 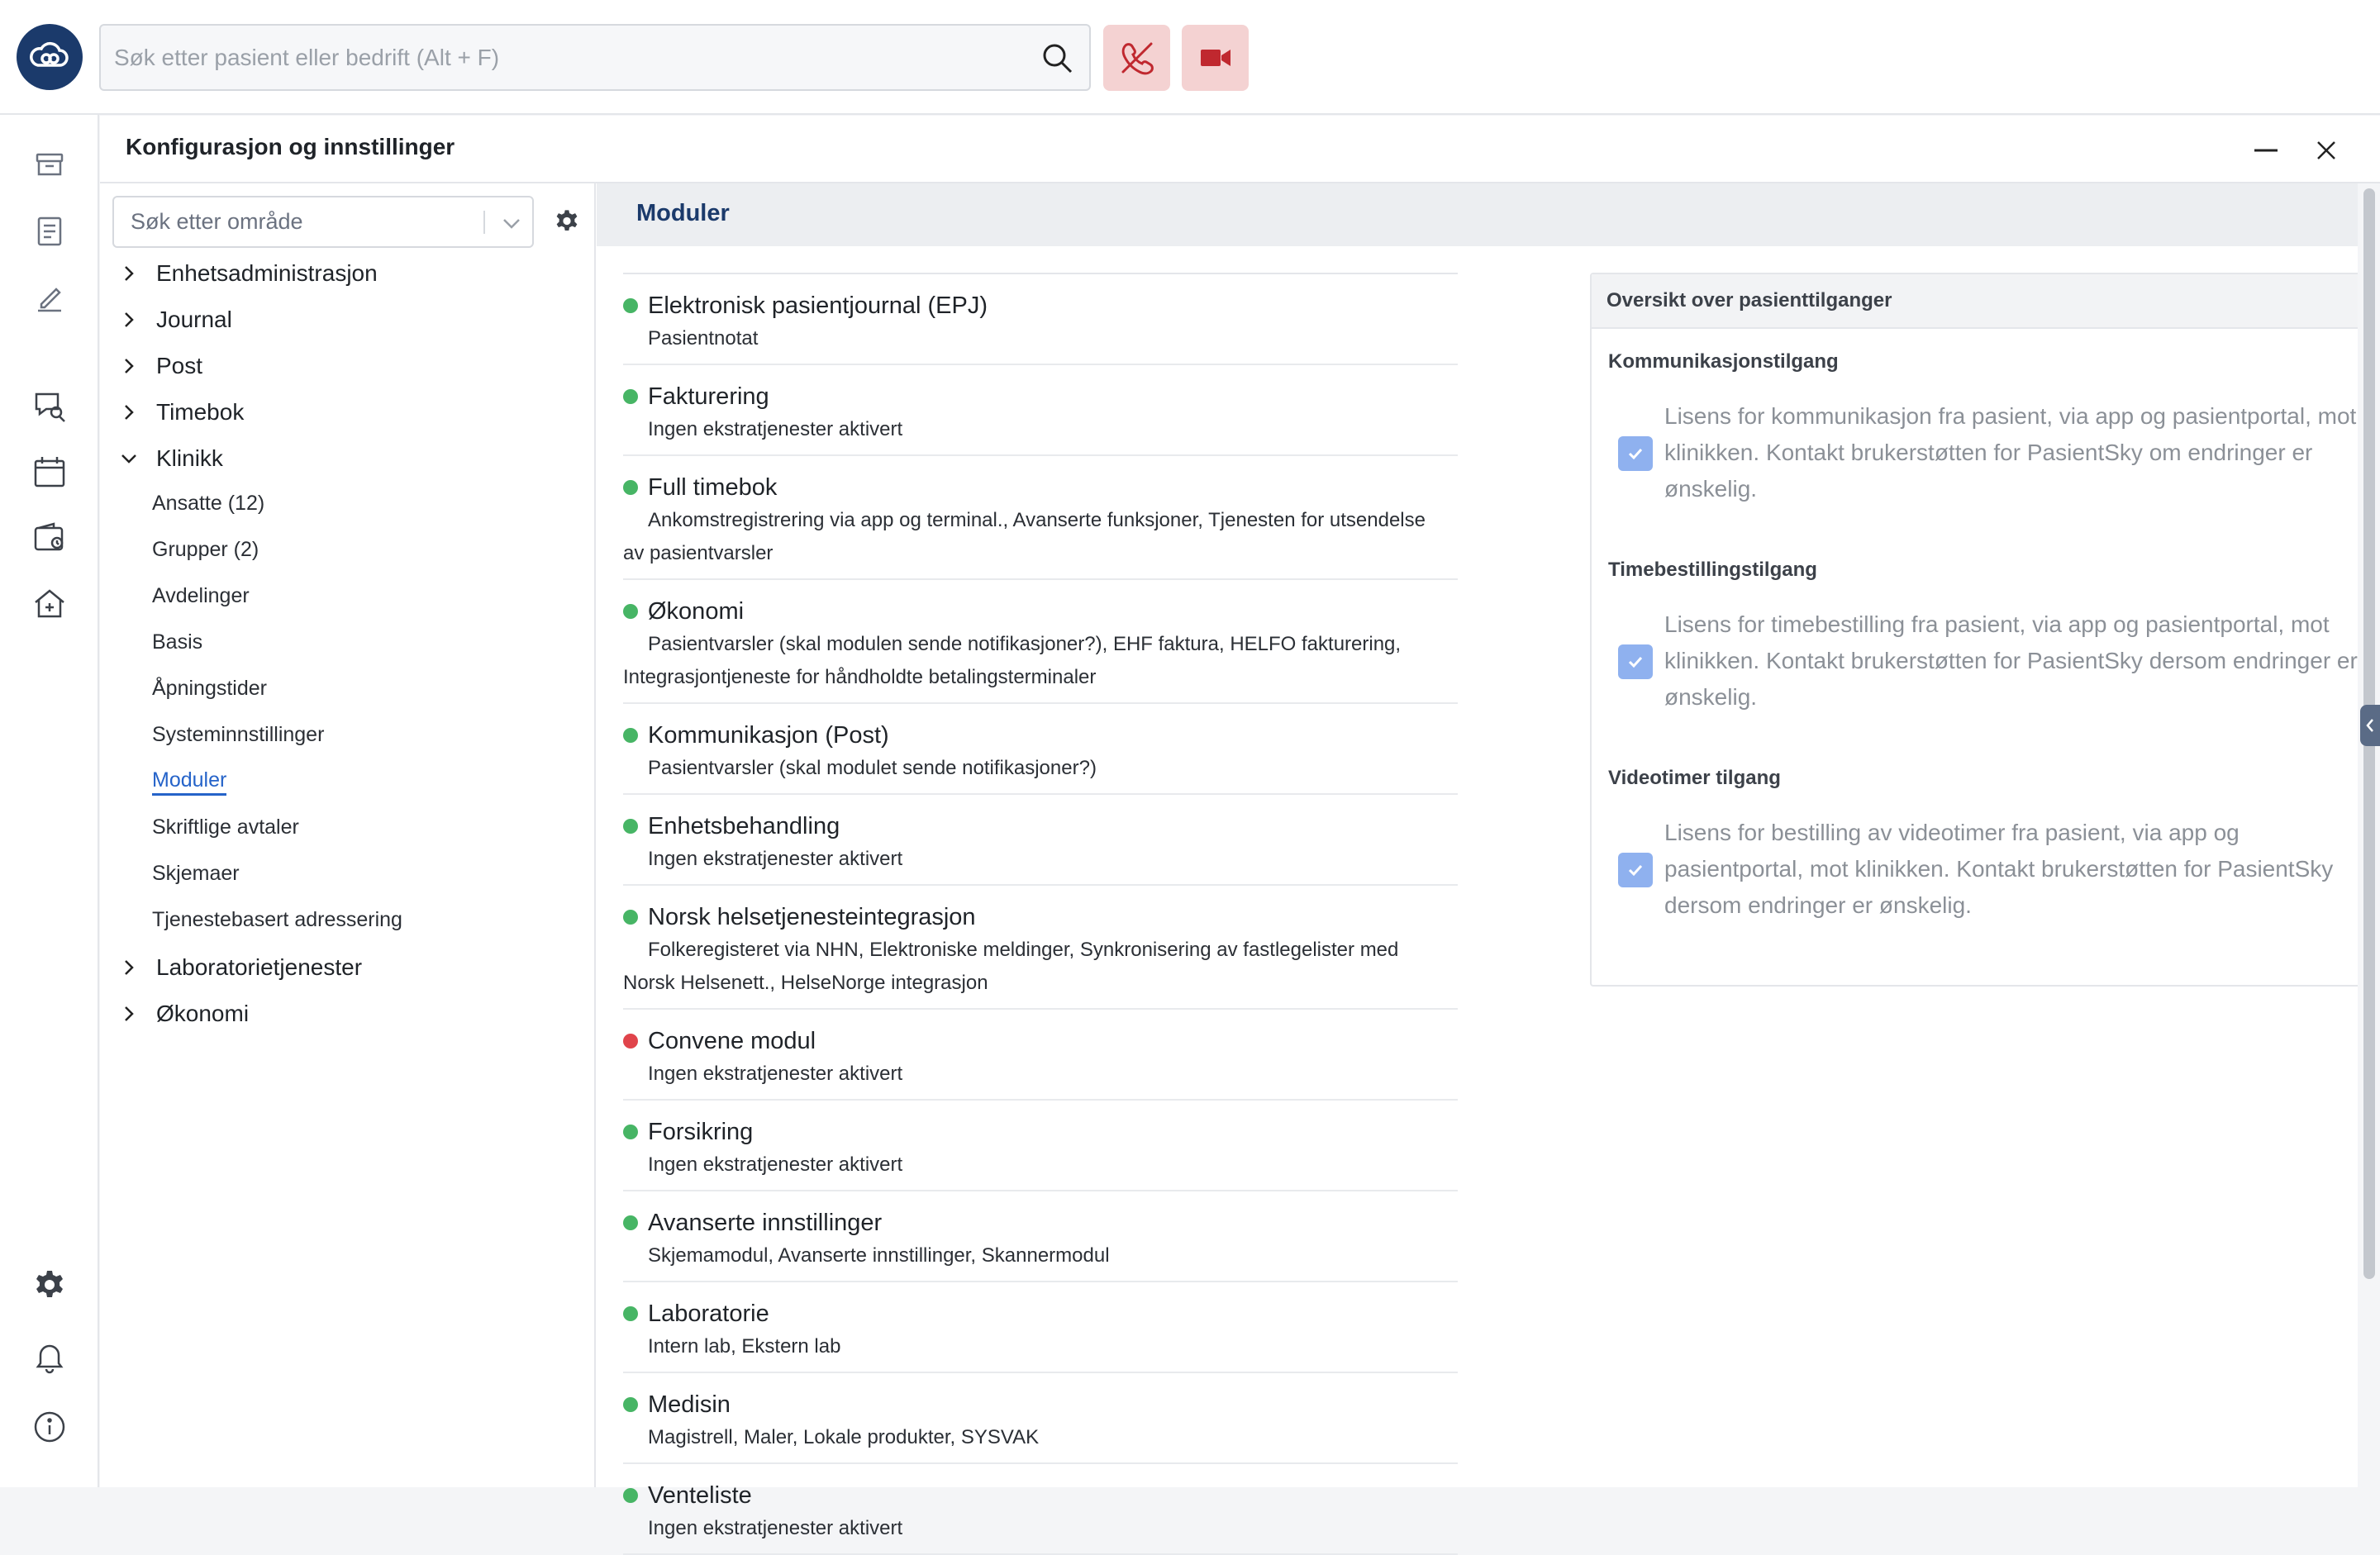 I want to click on pen-icon, so click(x=49, y=297).